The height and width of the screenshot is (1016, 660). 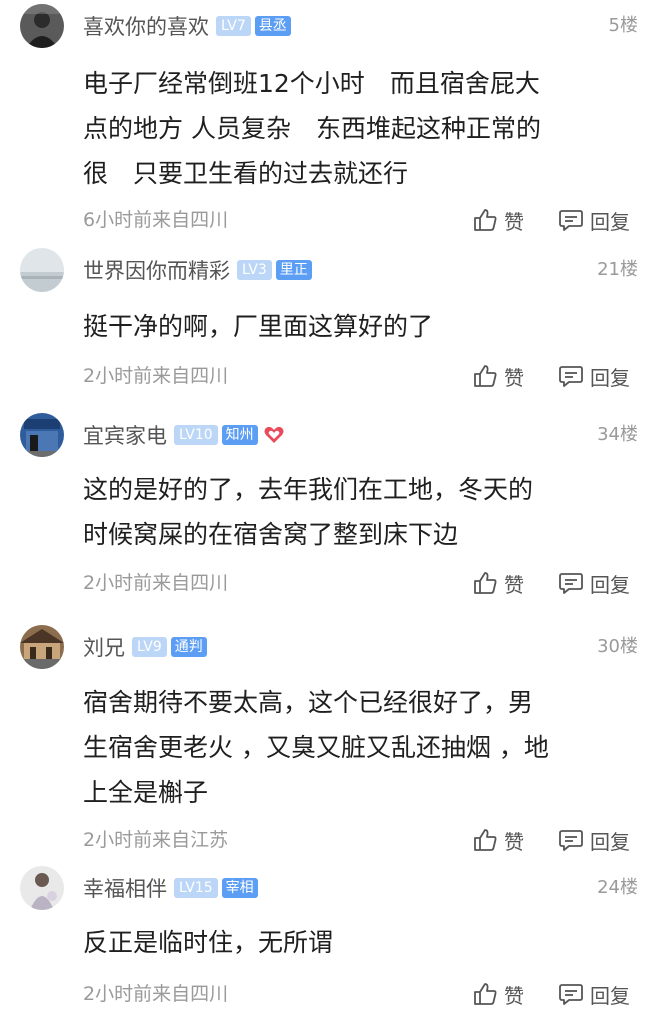 I want to click on username: 喜欢你的喜欢, so click(x=146, y=26).